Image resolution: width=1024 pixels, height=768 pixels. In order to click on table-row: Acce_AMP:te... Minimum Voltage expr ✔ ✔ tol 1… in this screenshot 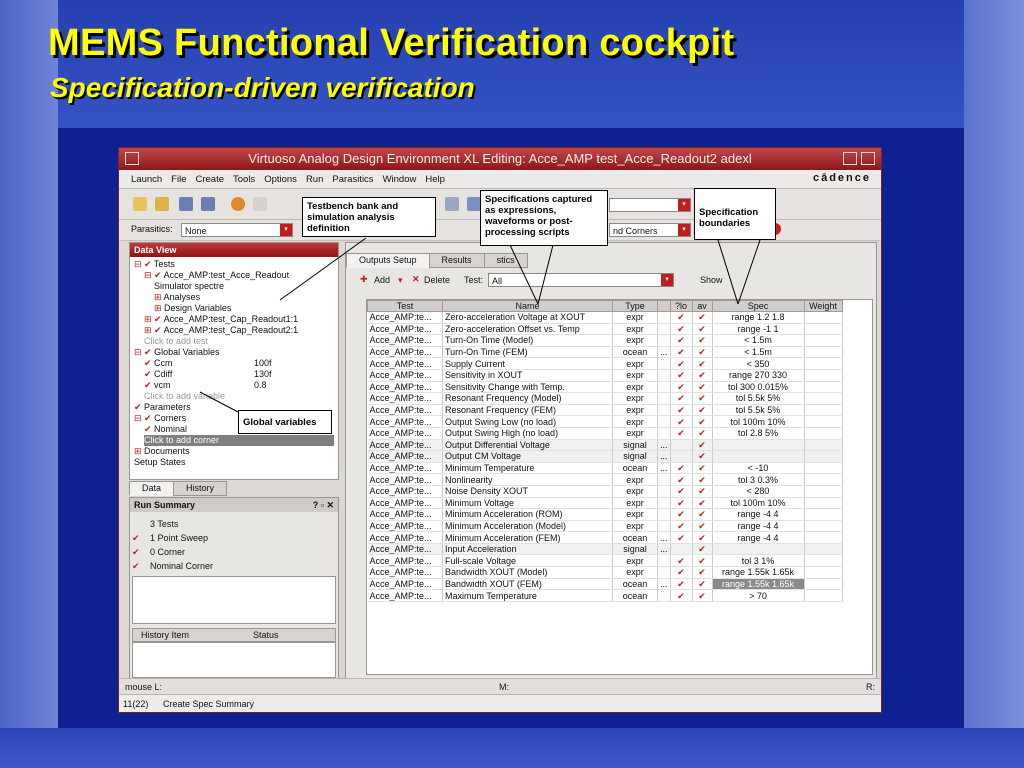, I will do `click(605, 503)`.